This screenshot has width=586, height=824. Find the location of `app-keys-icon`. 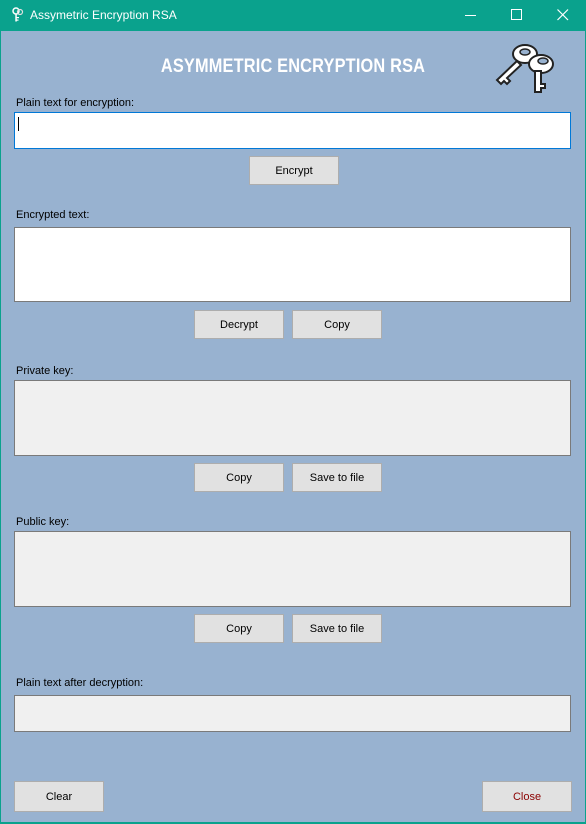

app-keys-icon is located at coordinates (18, 15).